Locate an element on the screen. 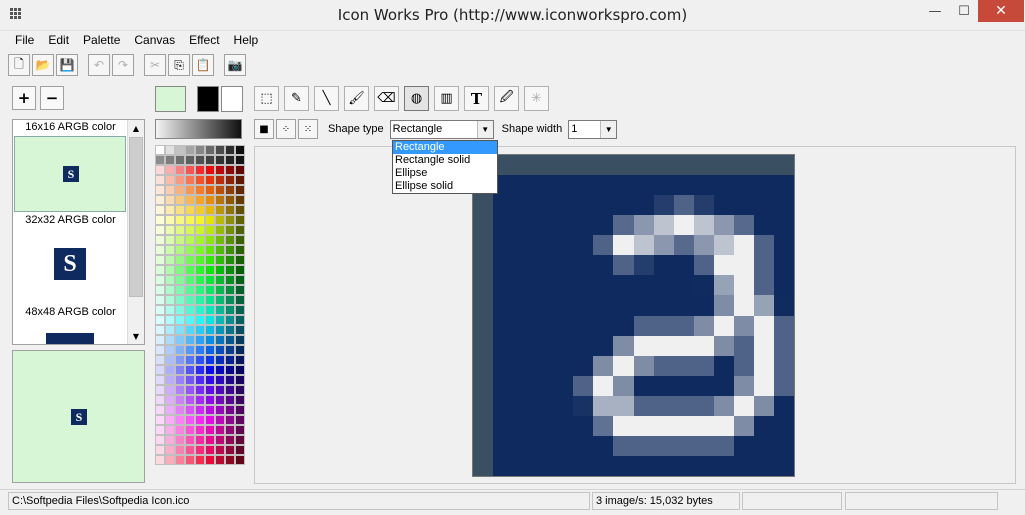  scroll-thumb is located at coordinates (136, 217).